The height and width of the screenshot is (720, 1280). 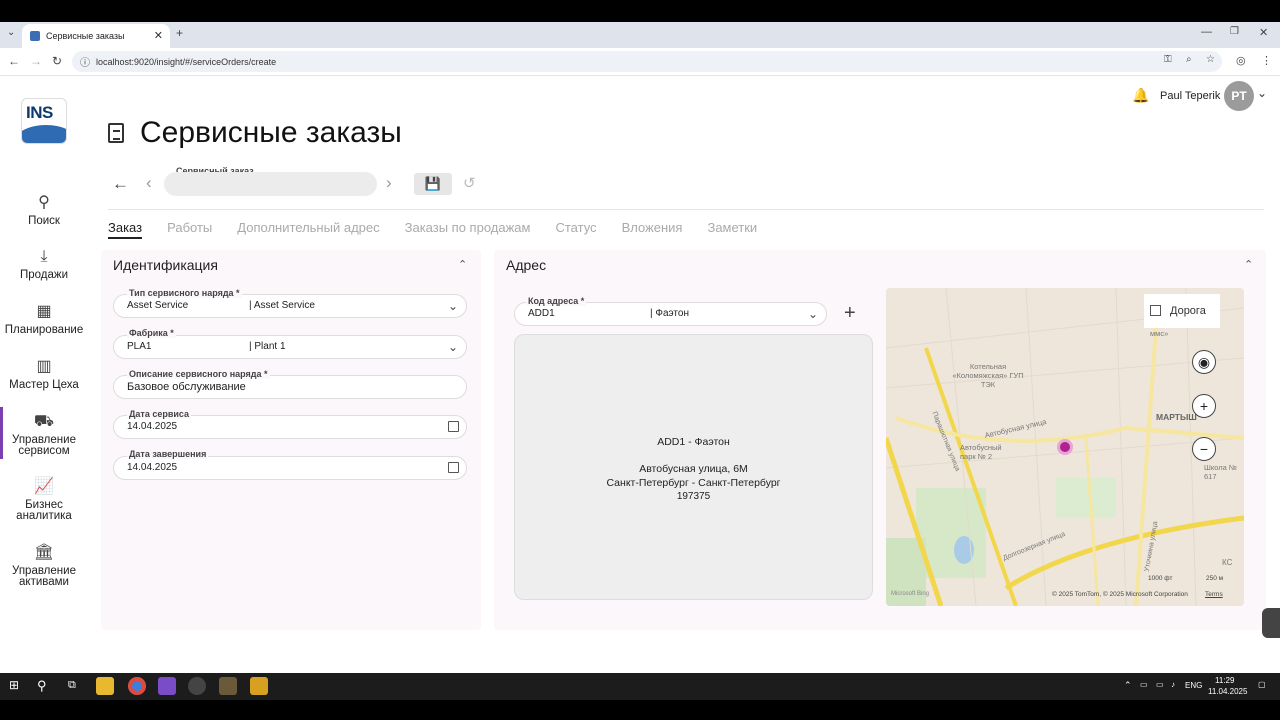 What do you see at coordinates (1241, 60) in the screenshot?
I see `profile-icon: ◎` at bounding box center [1241, 60].